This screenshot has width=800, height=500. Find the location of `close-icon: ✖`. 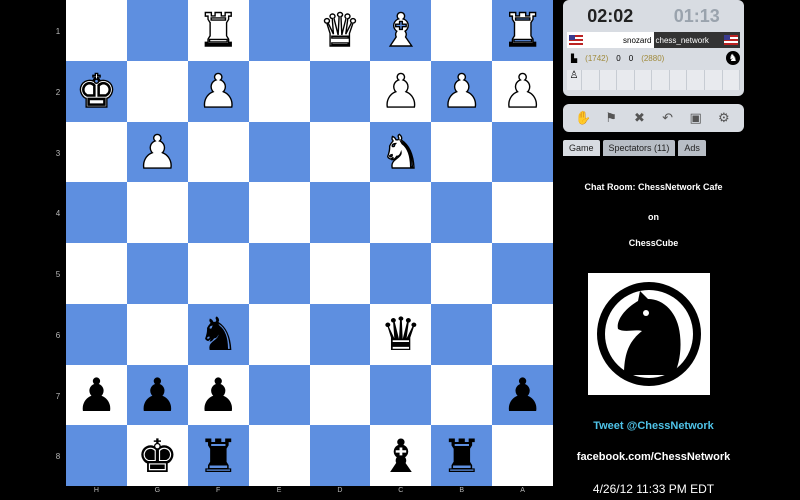

close-icon: ✖ is located at coordinates (639, 118).